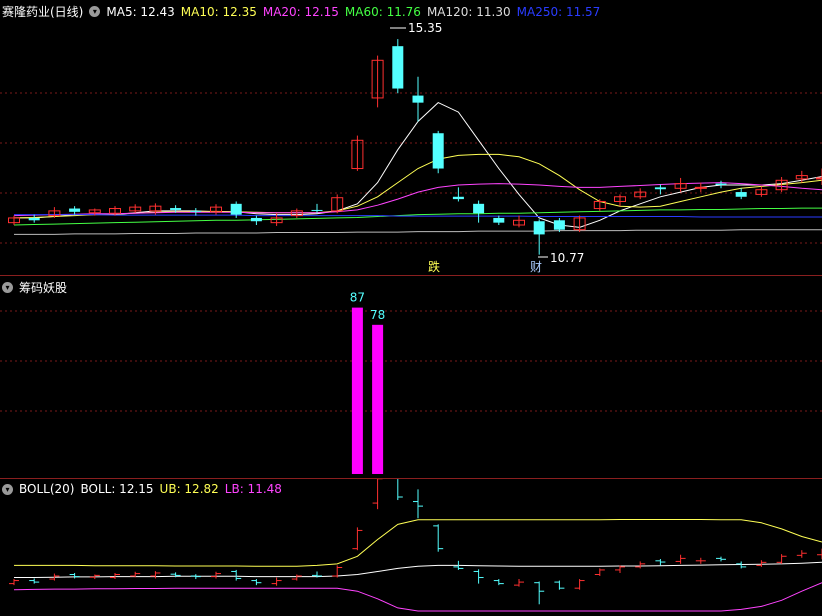 This screenshot has width=822, height=616. What do you see at coordinates (377, 315) in the screenshot?
I see `indicator-bar-value: 78` at bounding box center [377, 315].